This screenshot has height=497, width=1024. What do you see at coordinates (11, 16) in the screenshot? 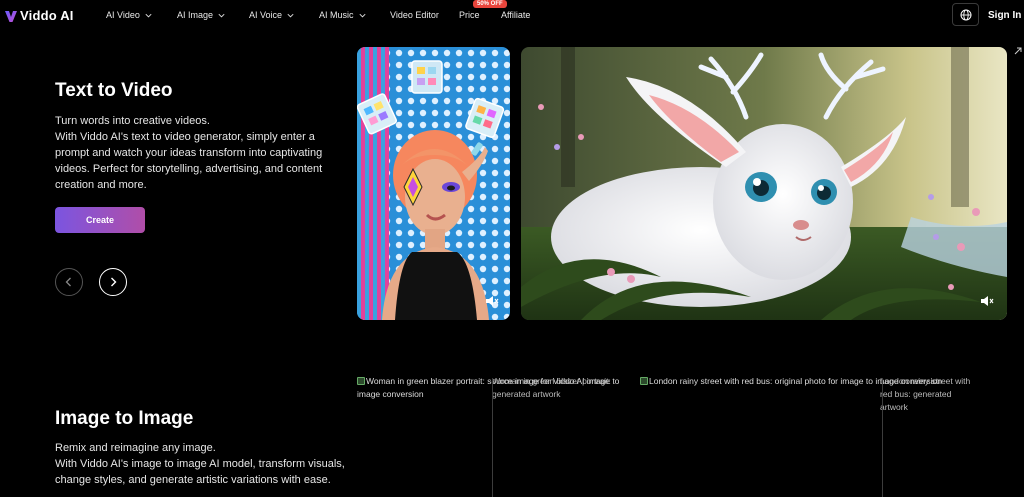
I see `logo-icon` at bounding box center [11, 16].